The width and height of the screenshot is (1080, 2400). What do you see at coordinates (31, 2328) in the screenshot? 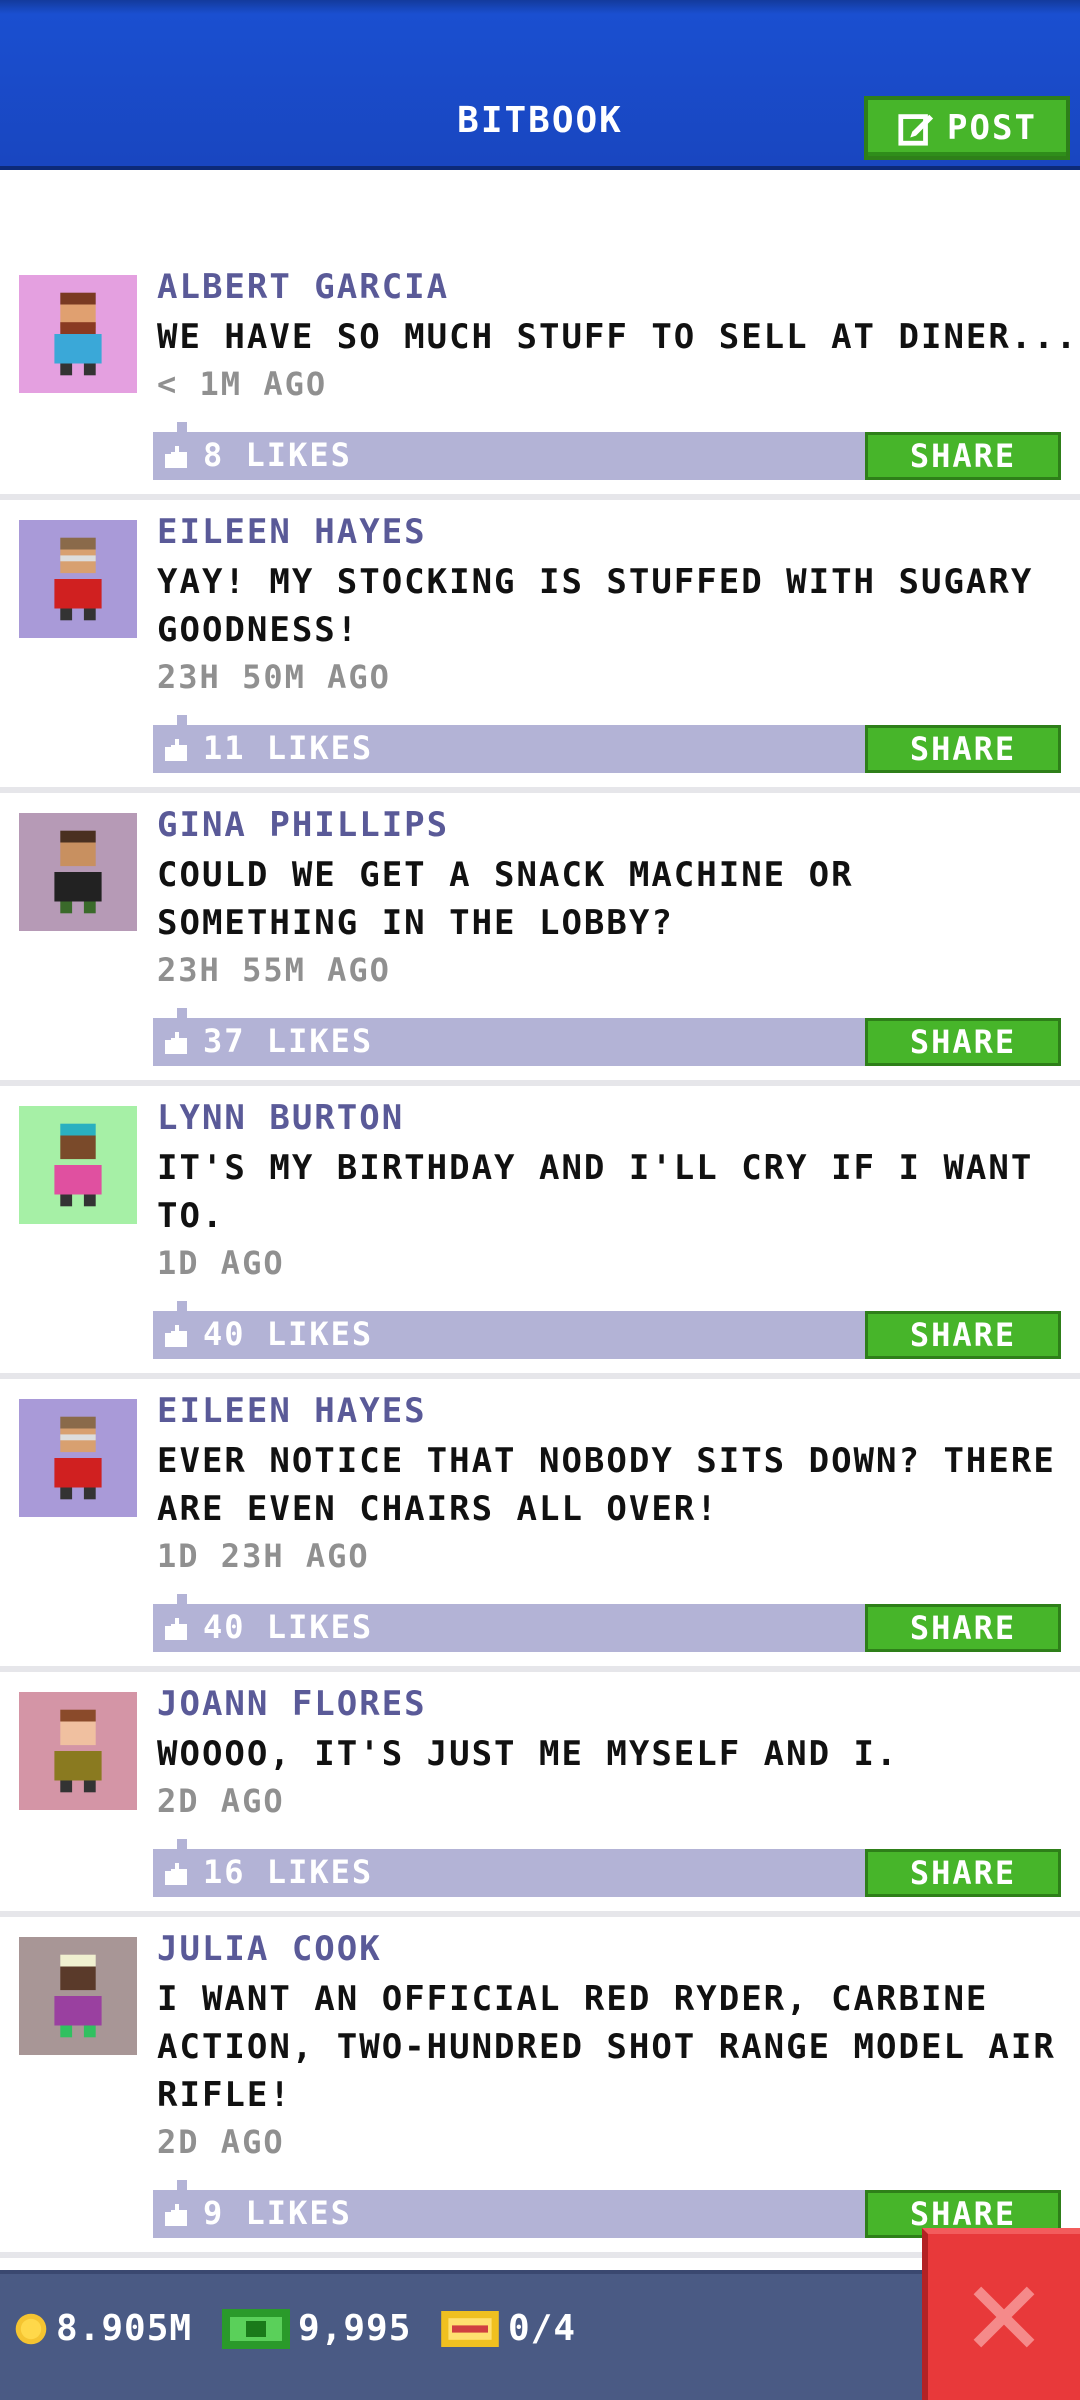
I see `coin-icon` at bounding box center [31, 2328].